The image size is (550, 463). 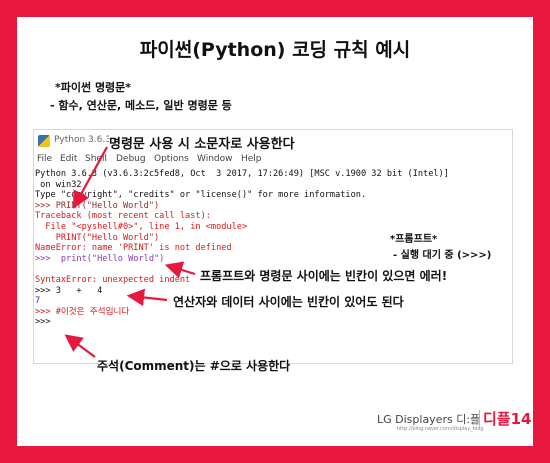 What do you see at coordinates (131, 159) in the screenshot?
I see `menu-debug: Debug` at bounding box center [131, 159].